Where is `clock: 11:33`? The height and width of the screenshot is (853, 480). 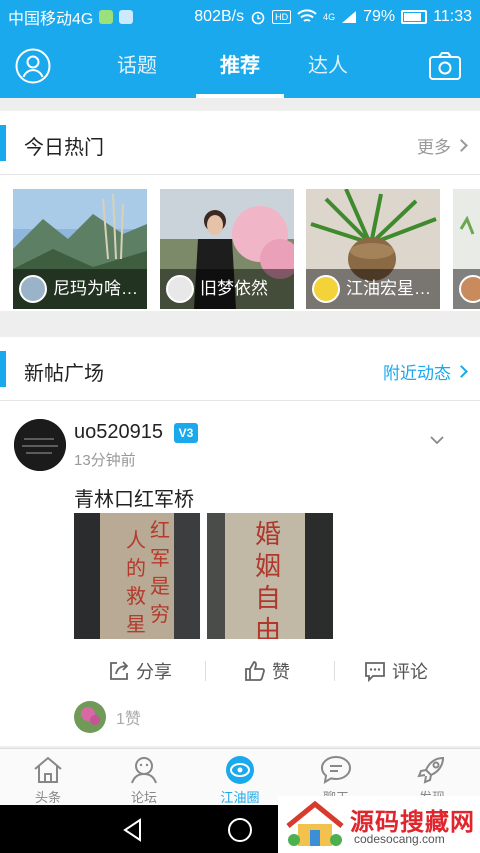 clock: 11:33 is located at coordinates (452, 16).